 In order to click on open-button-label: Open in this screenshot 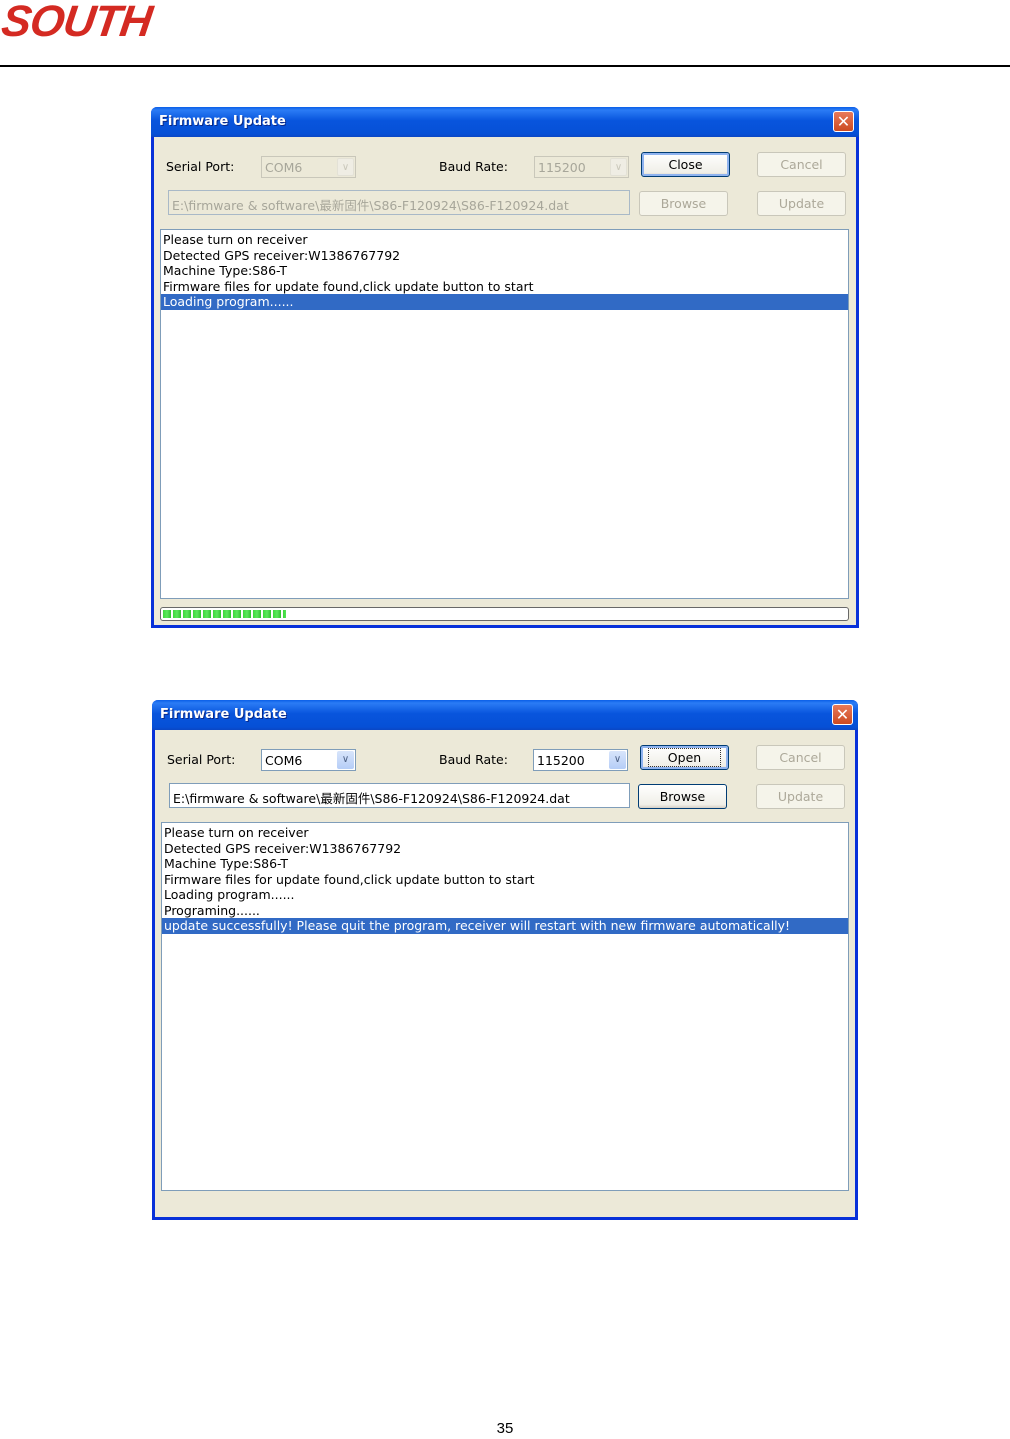, I will do `click(684, 757)`.